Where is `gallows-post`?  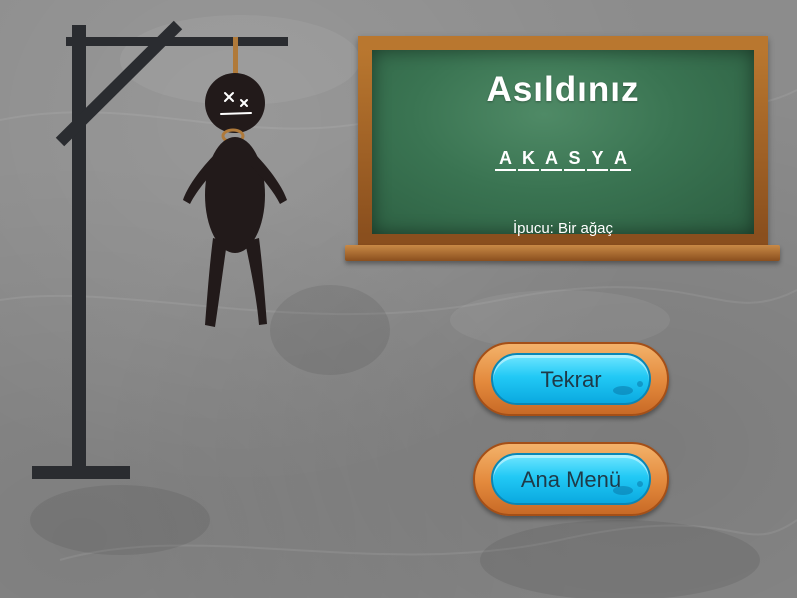 gallows-post is located at coordinates (79, 247).